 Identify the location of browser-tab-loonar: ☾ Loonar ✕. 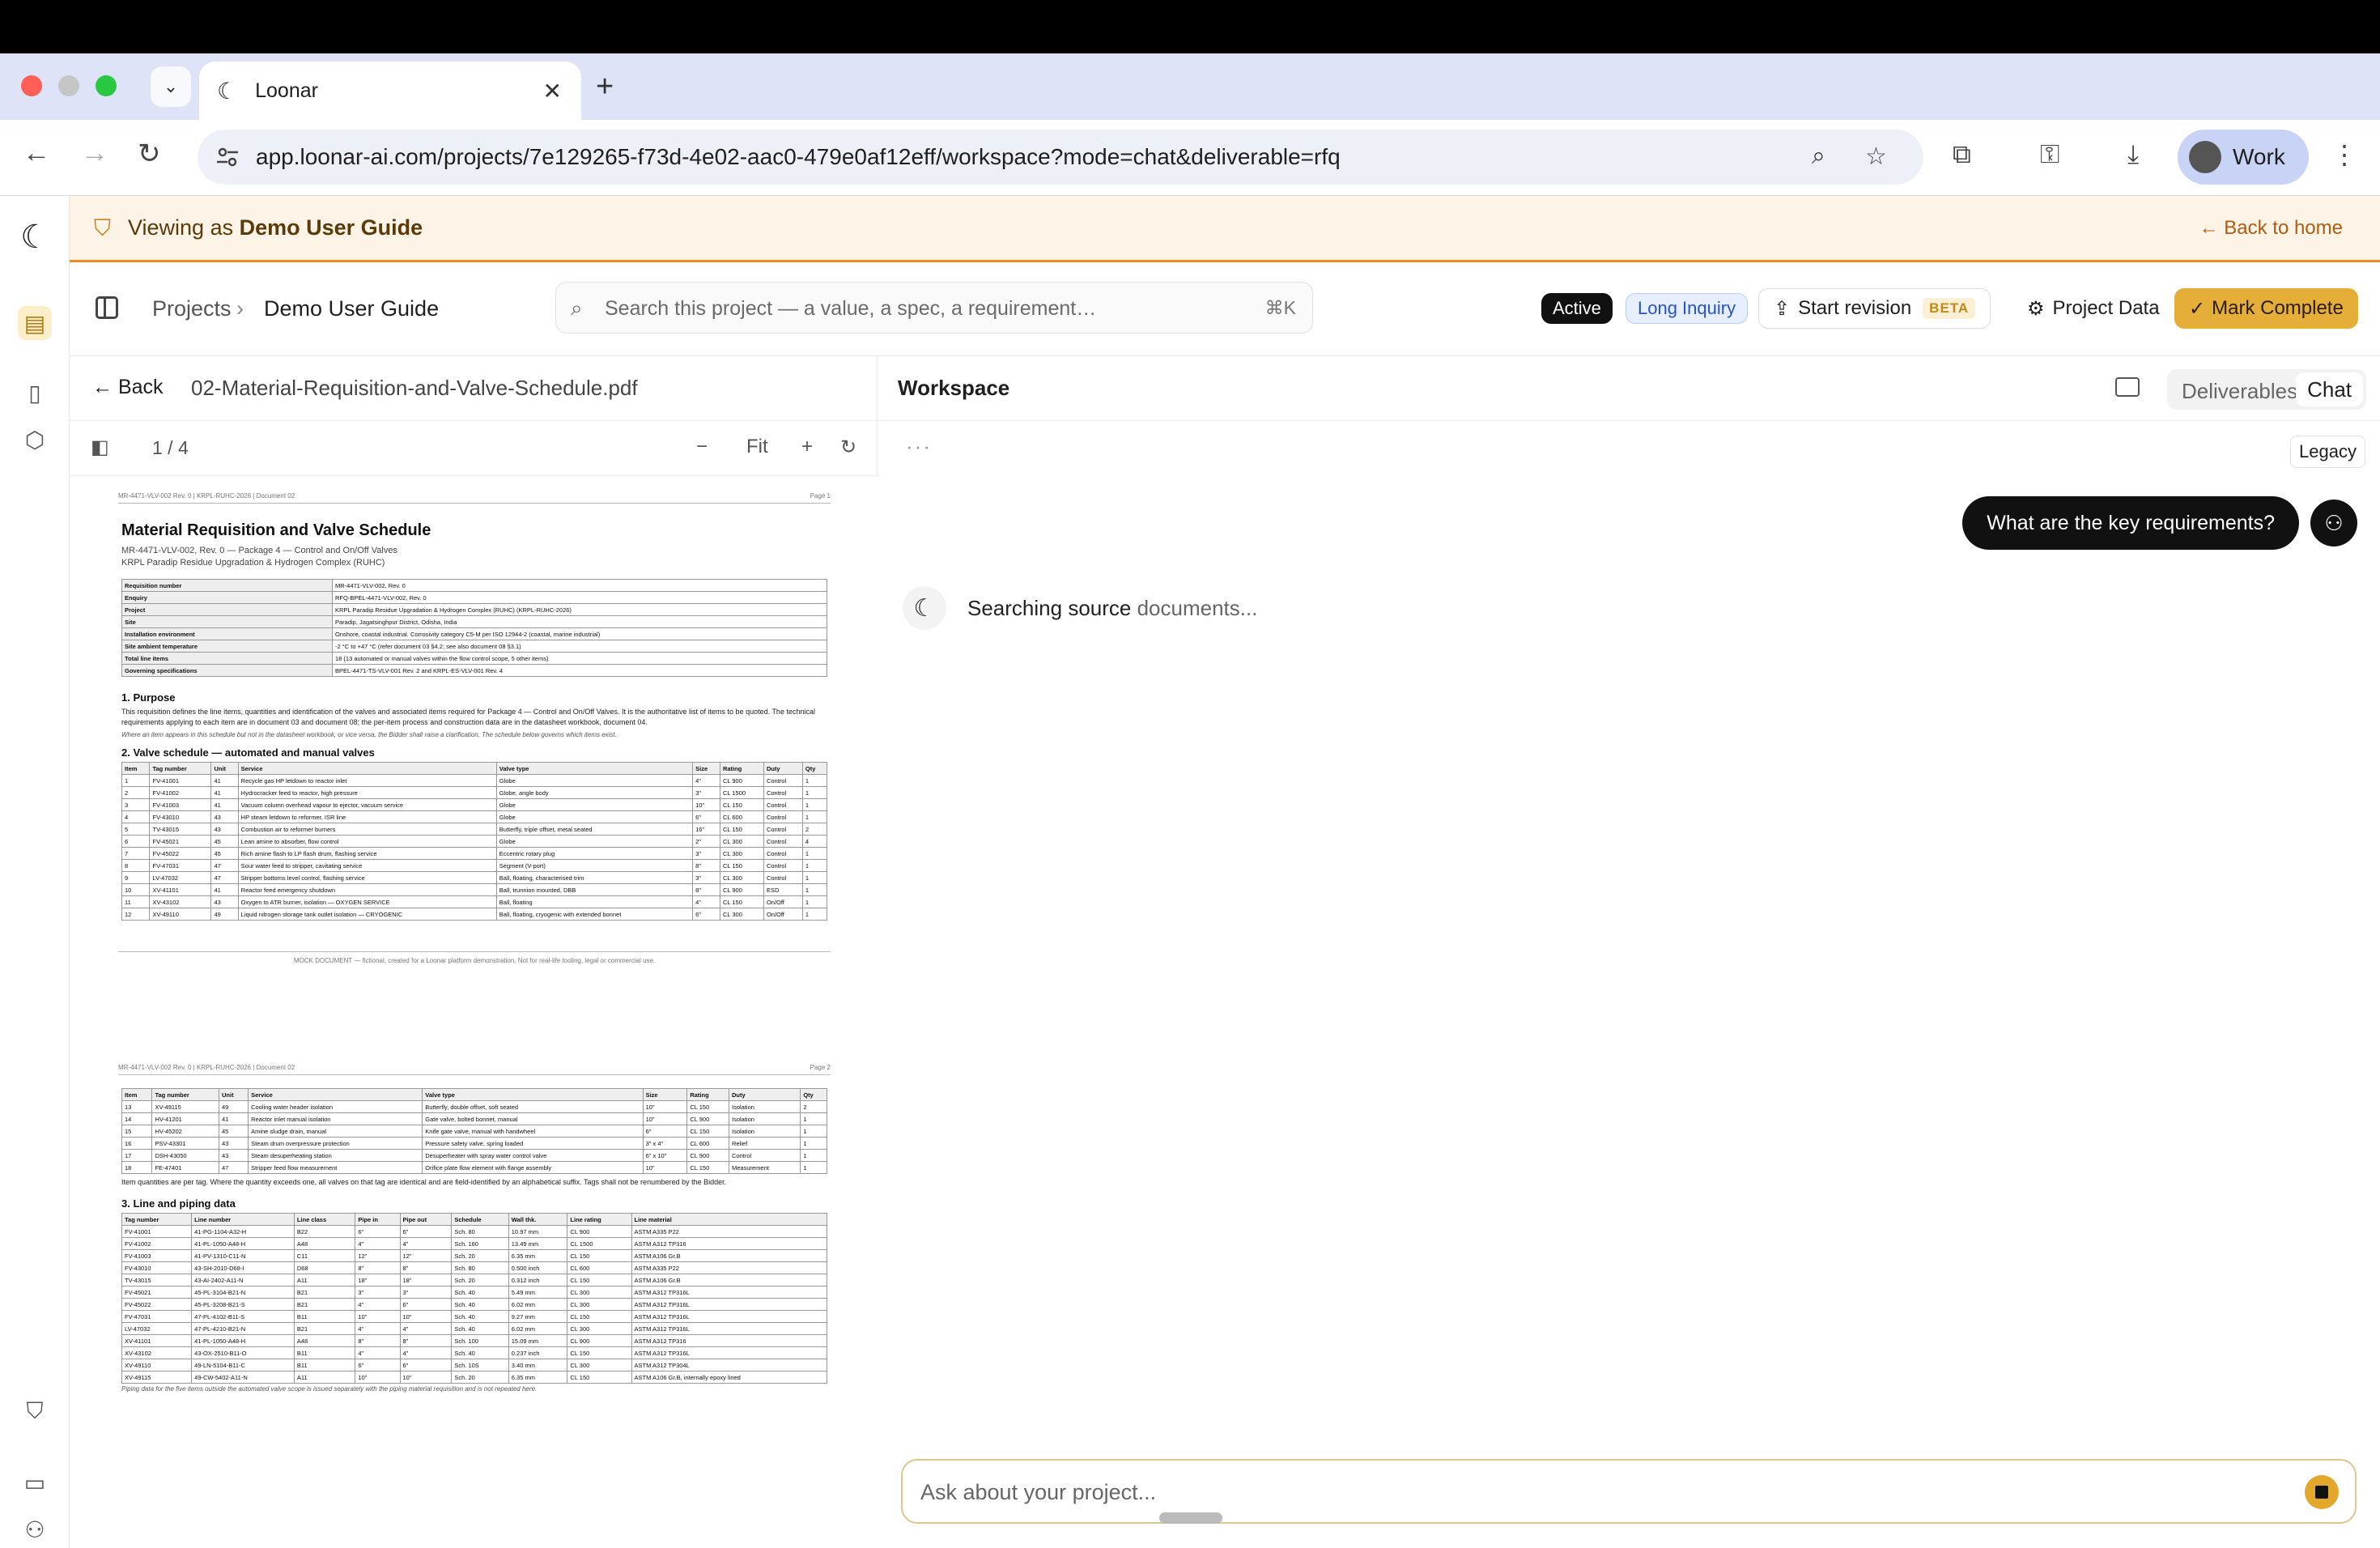
(390, 91).